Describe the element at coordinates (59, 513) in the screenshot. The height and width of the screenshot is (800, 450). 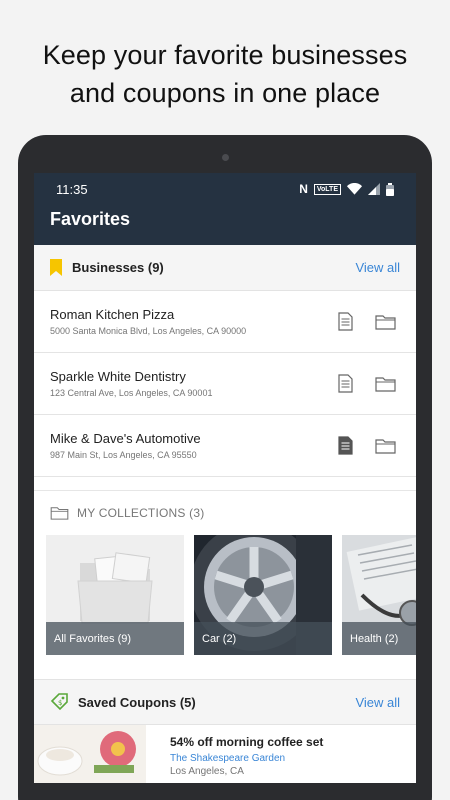
I see `folder-outline-icon` at that location.